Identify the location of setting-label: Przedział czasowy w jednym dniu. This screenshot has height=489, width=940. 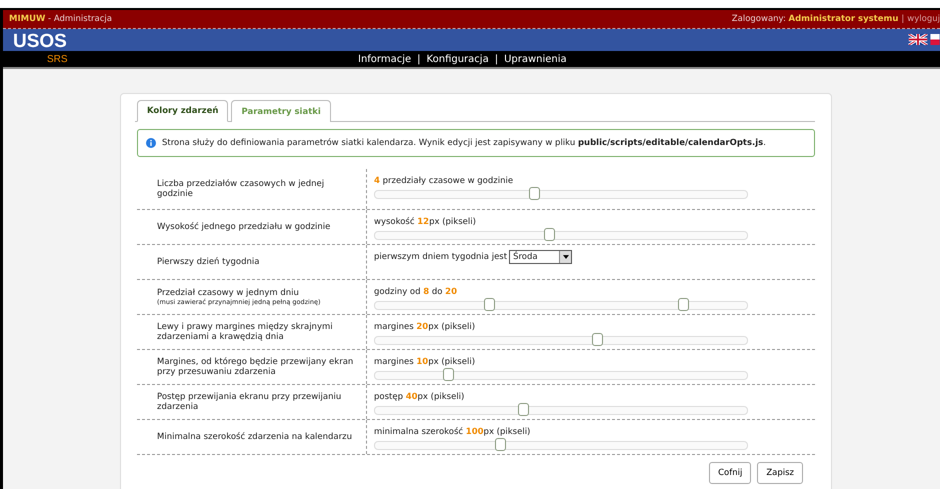
(228, 293).